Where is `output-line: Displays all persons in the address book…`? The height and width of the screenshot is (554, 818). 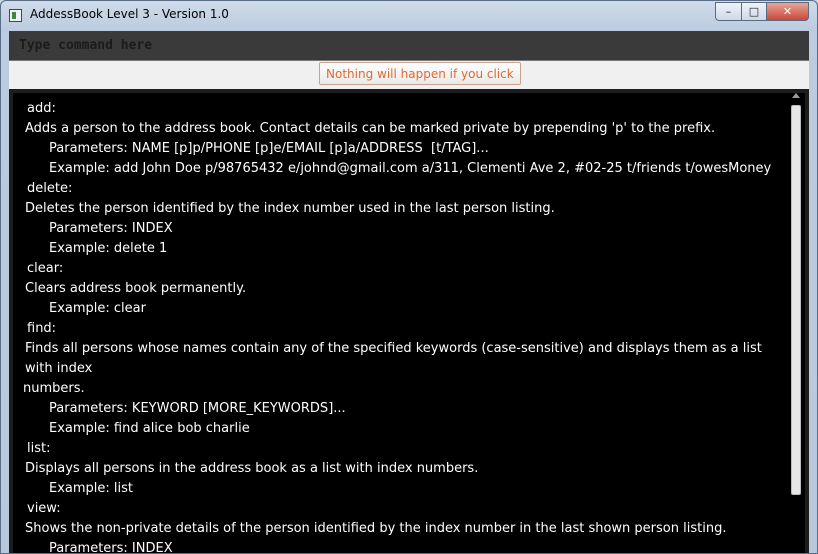
output-line: Displays all persons in the address book… is located at coordinates (252, 468).